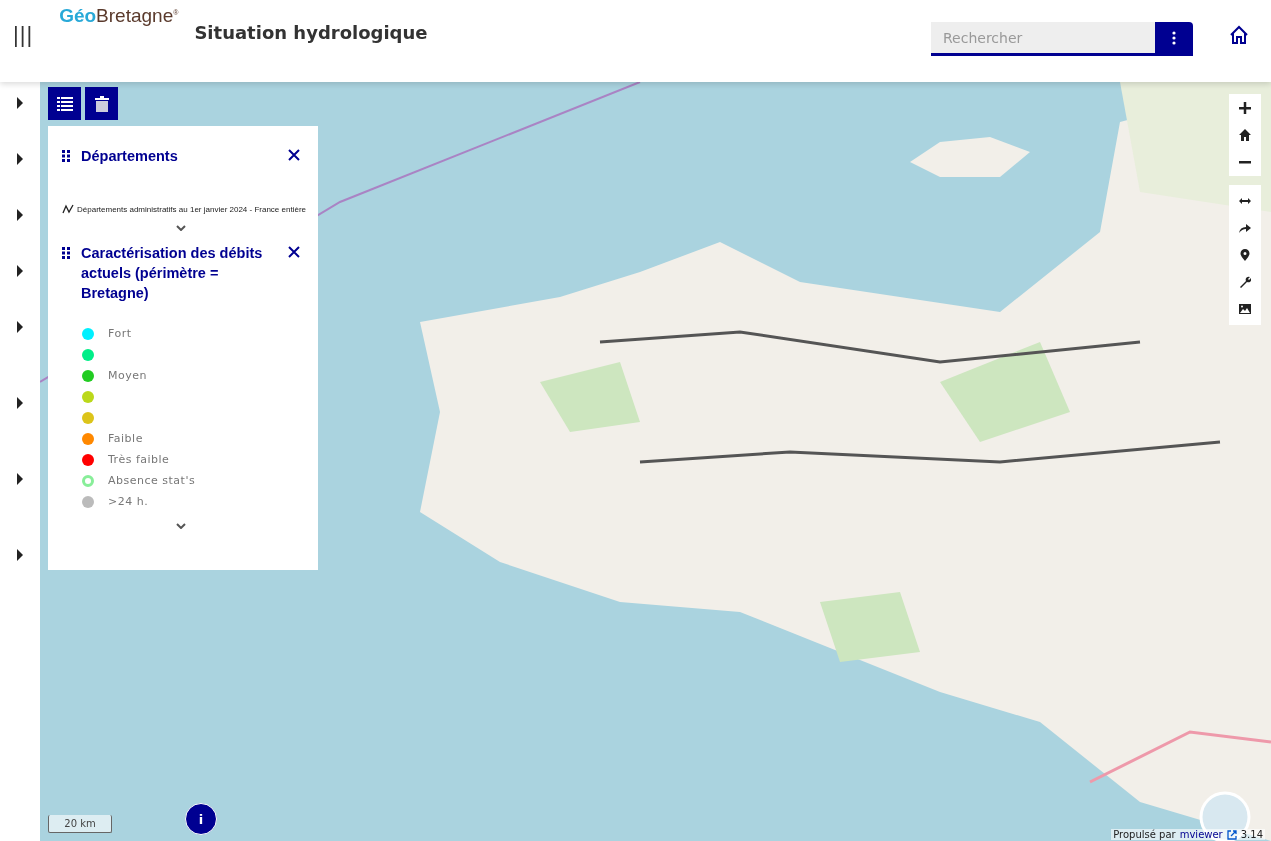 This screenshot has height=841, width=1271. What do you see at coordinates (1201, 834) in the screenshot?
I see `attribution-link: mviewer` at bounding box center [1201, 834].